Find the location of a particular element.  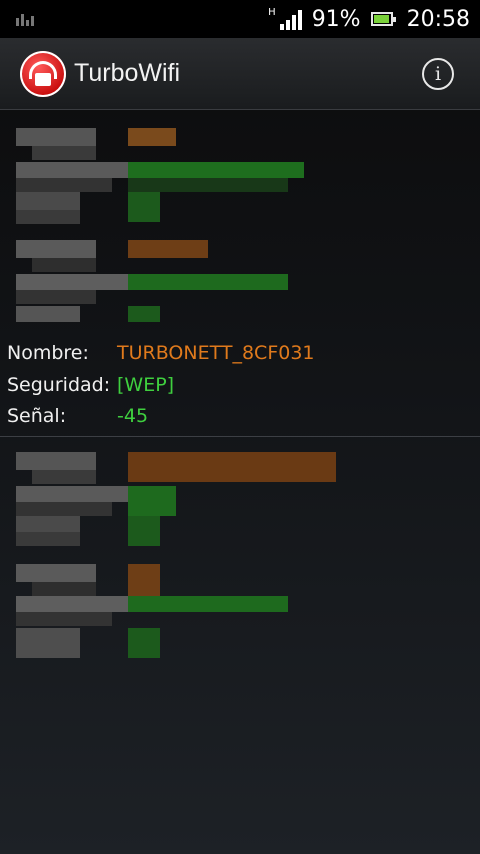

battery-icon is located at coordinates (383, 19).